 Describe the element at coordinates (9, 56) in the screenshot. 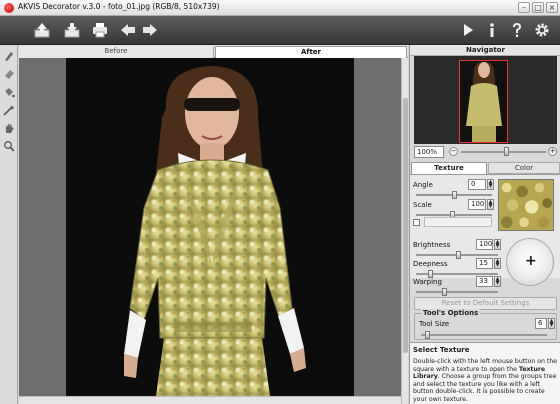

I see `brush-tool-icon` at that location.